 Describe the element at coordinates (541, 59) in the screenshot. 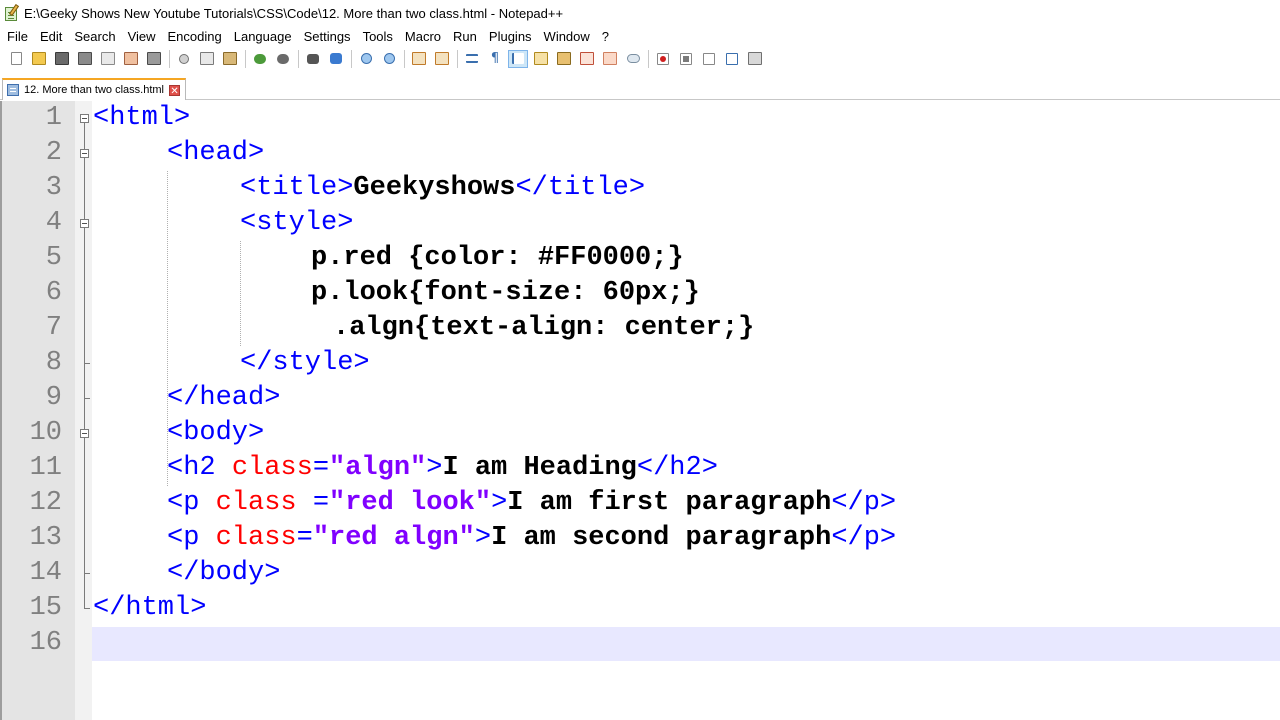

I see `user-defined-lang-icon` at that location.